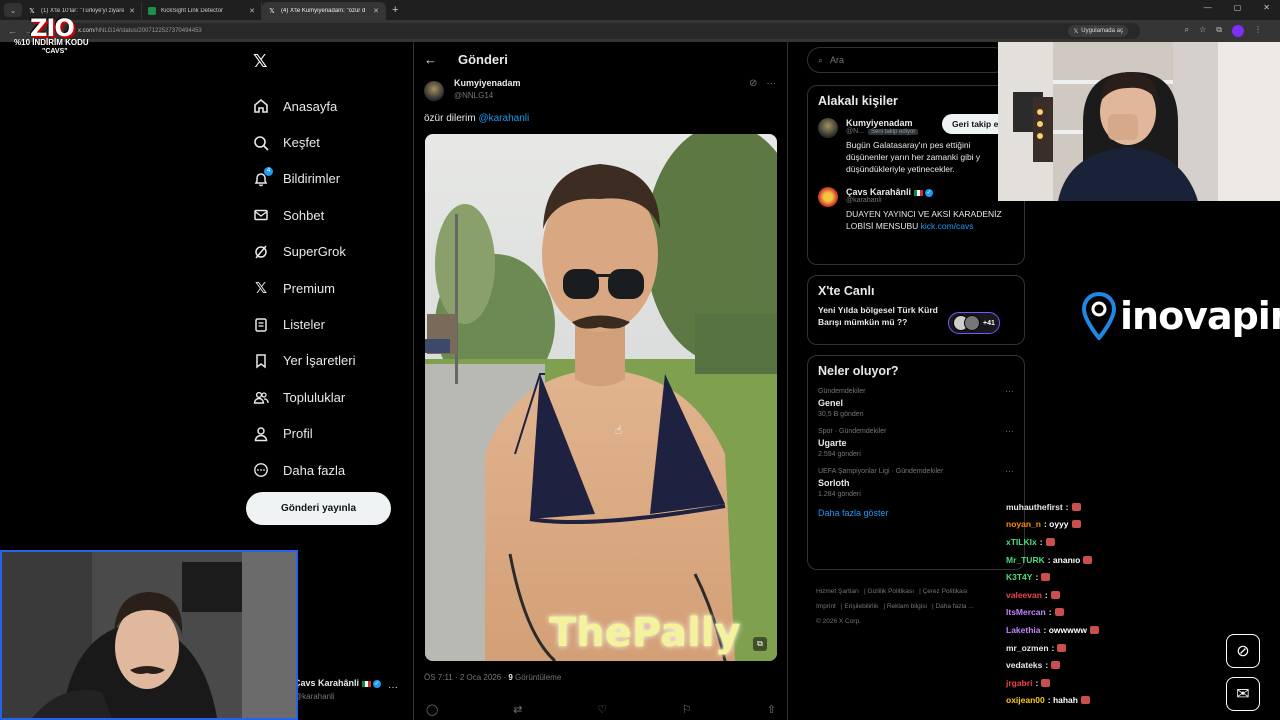  I want to click on footer-link: Hizmet Şartları, so click(837, 591).